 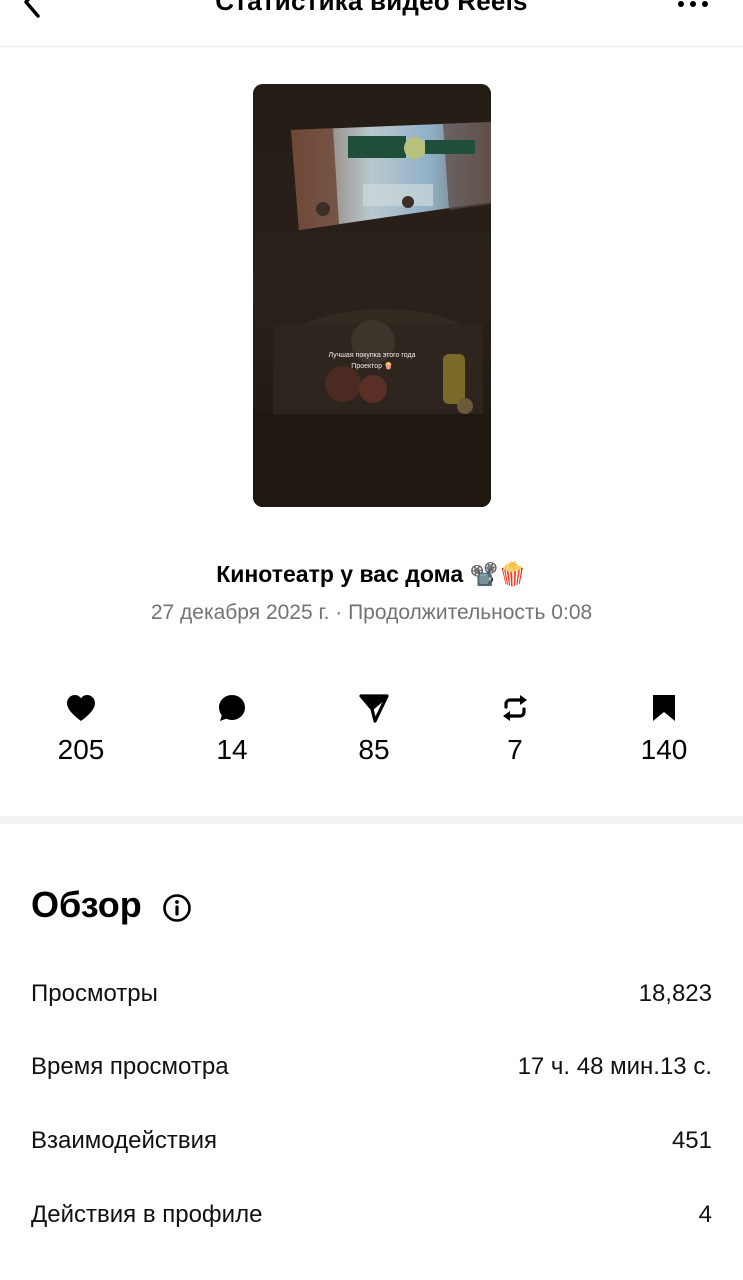 I want to click on watch-time-value: 17 ч. 48 мин.13 с., so click(x=614, y=1066).